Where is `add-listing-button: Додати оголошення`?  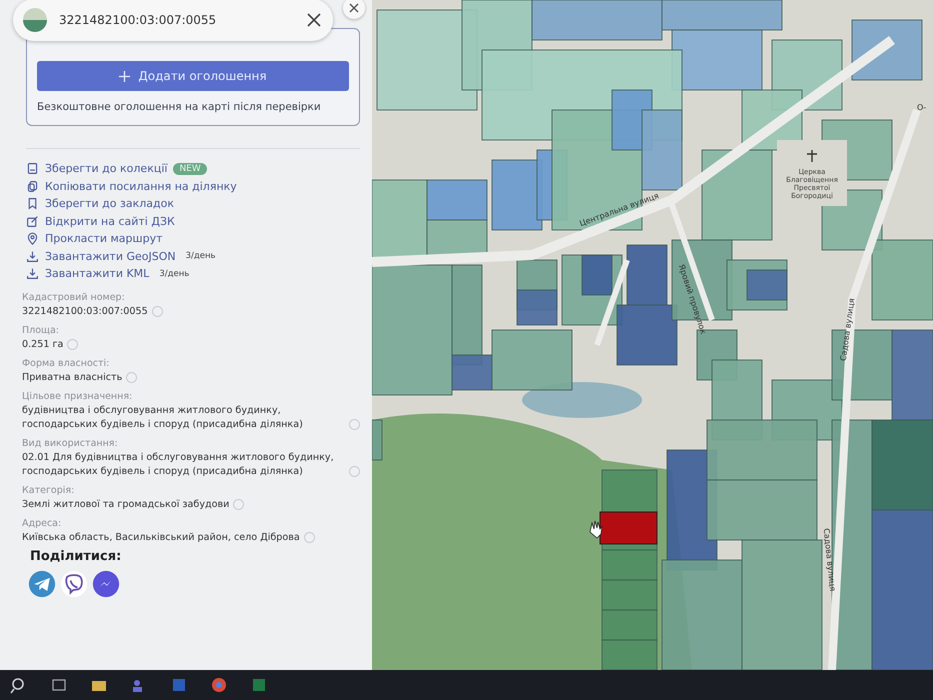
add-listing-button: Додати оголошення is located at coordinates (193, 76).